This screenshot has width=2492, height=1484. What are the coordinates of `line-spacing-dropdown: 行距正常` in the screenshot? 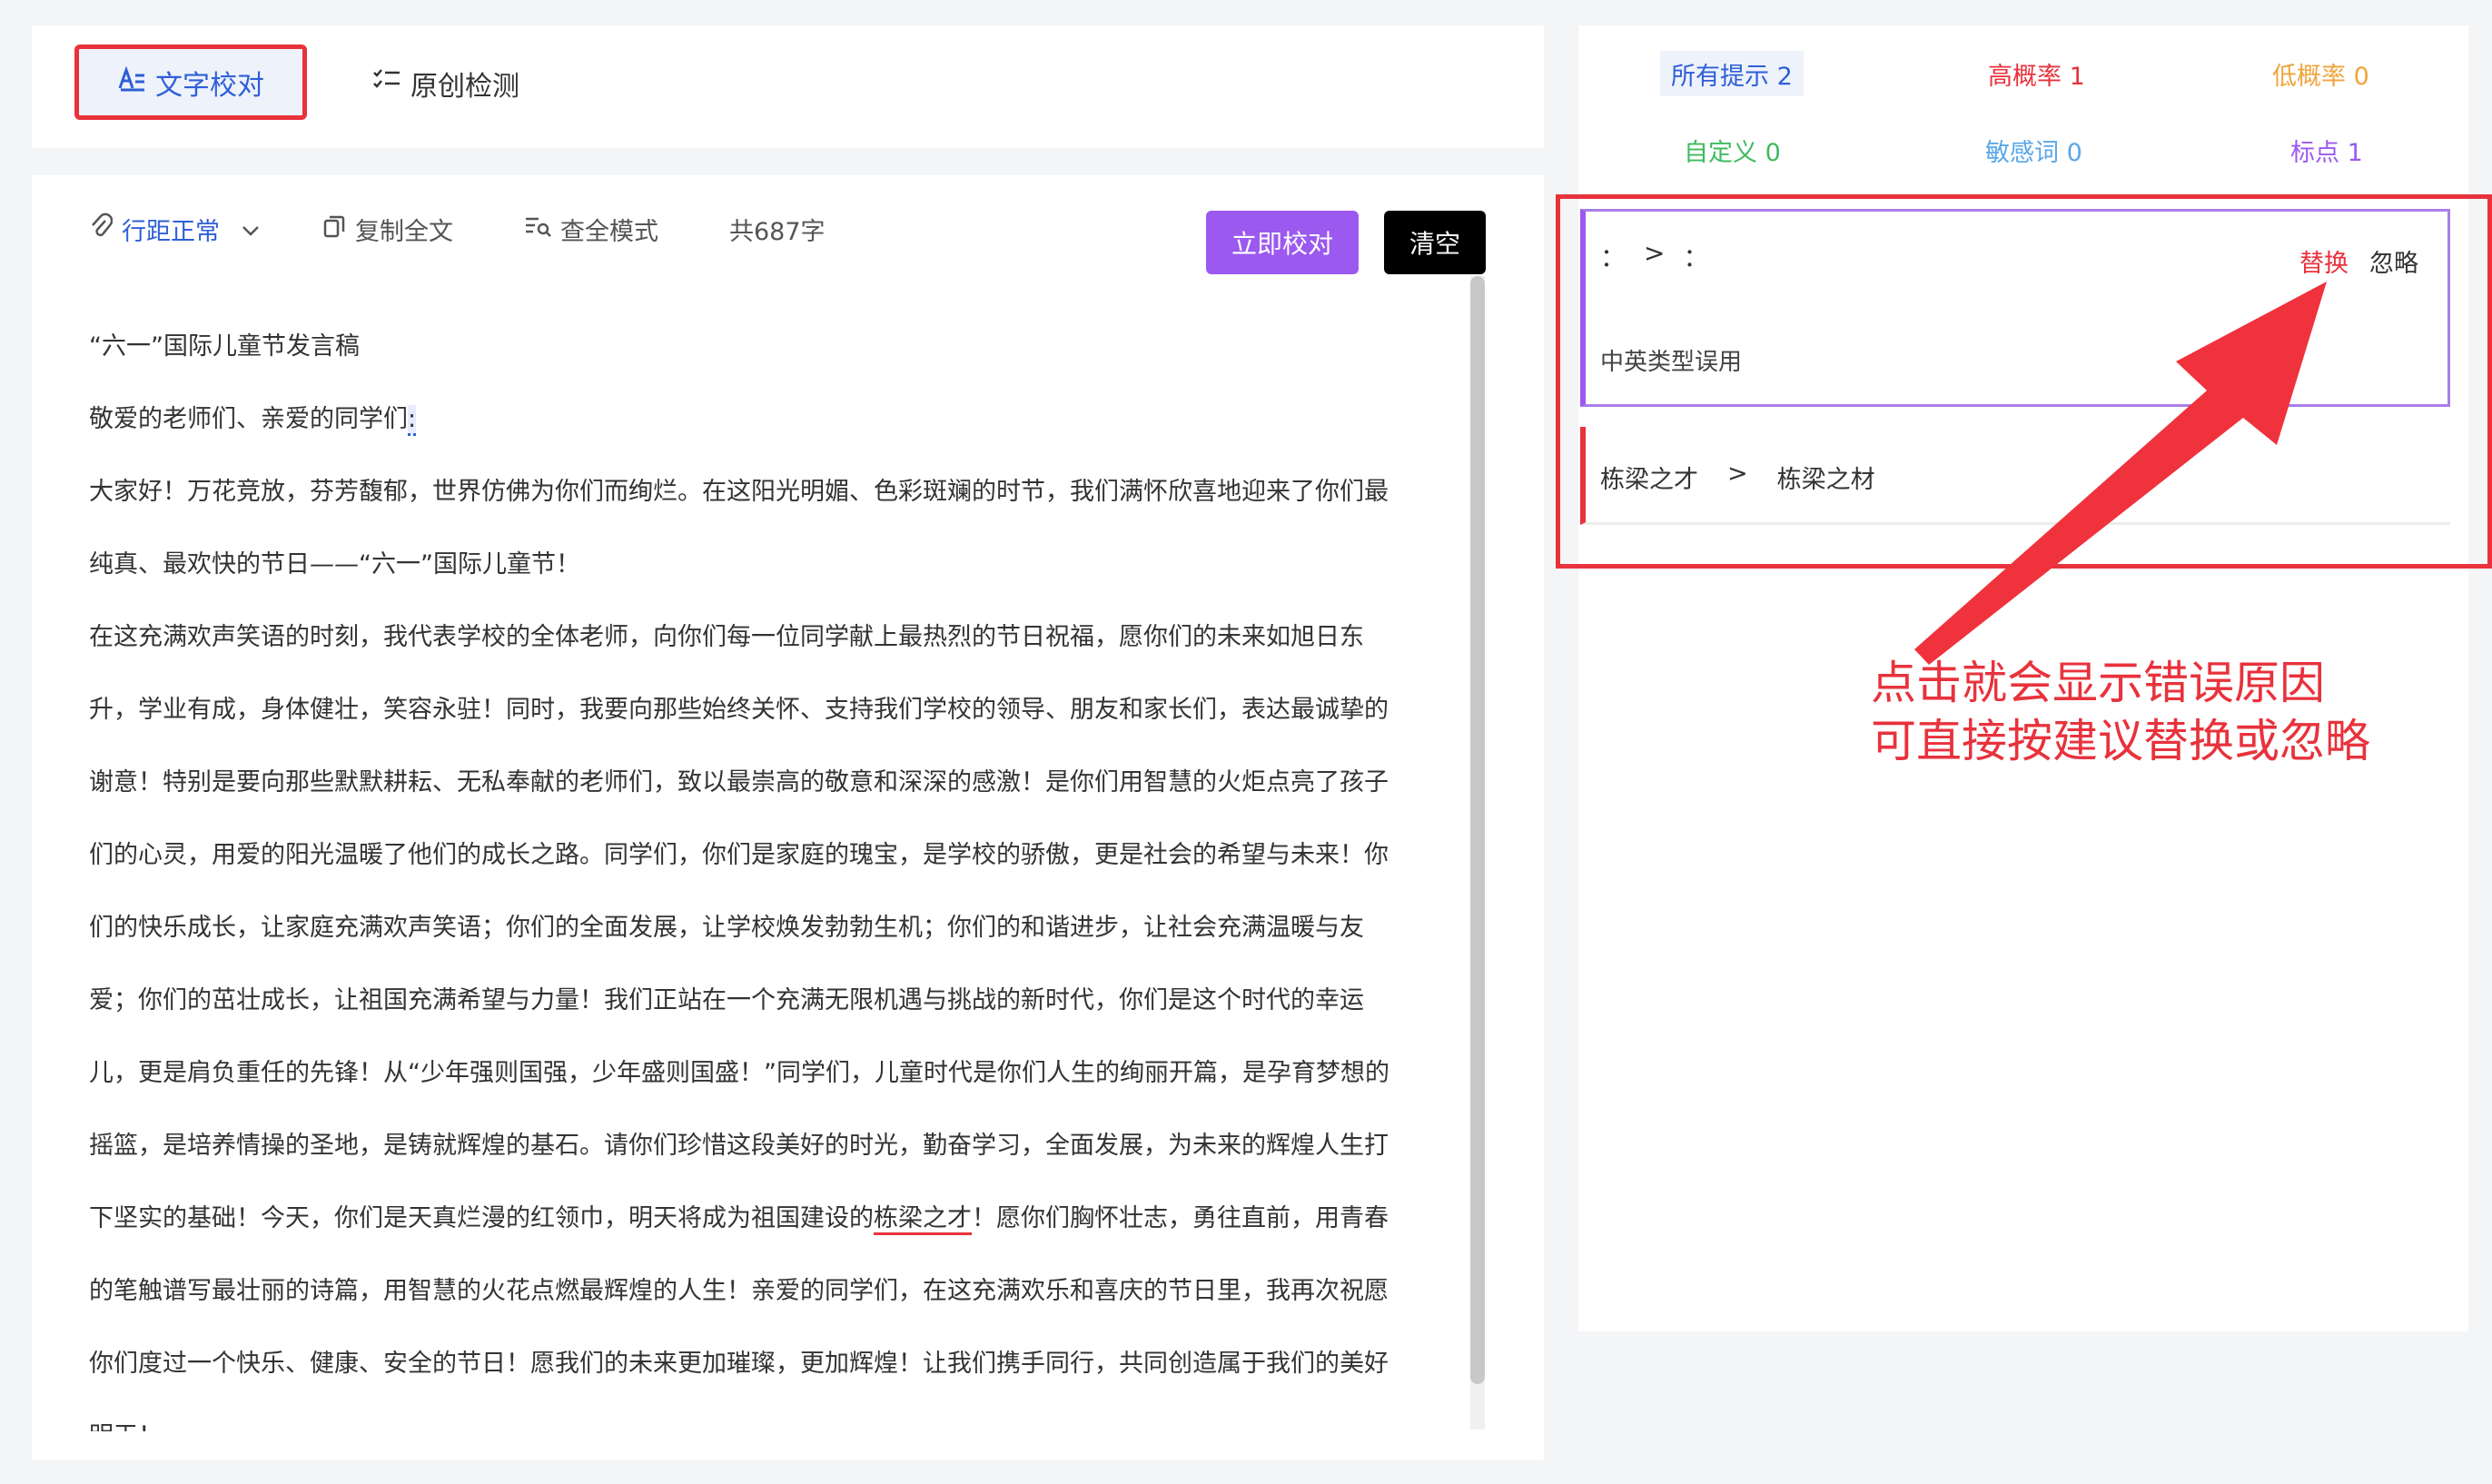 It's located at (174, 229).